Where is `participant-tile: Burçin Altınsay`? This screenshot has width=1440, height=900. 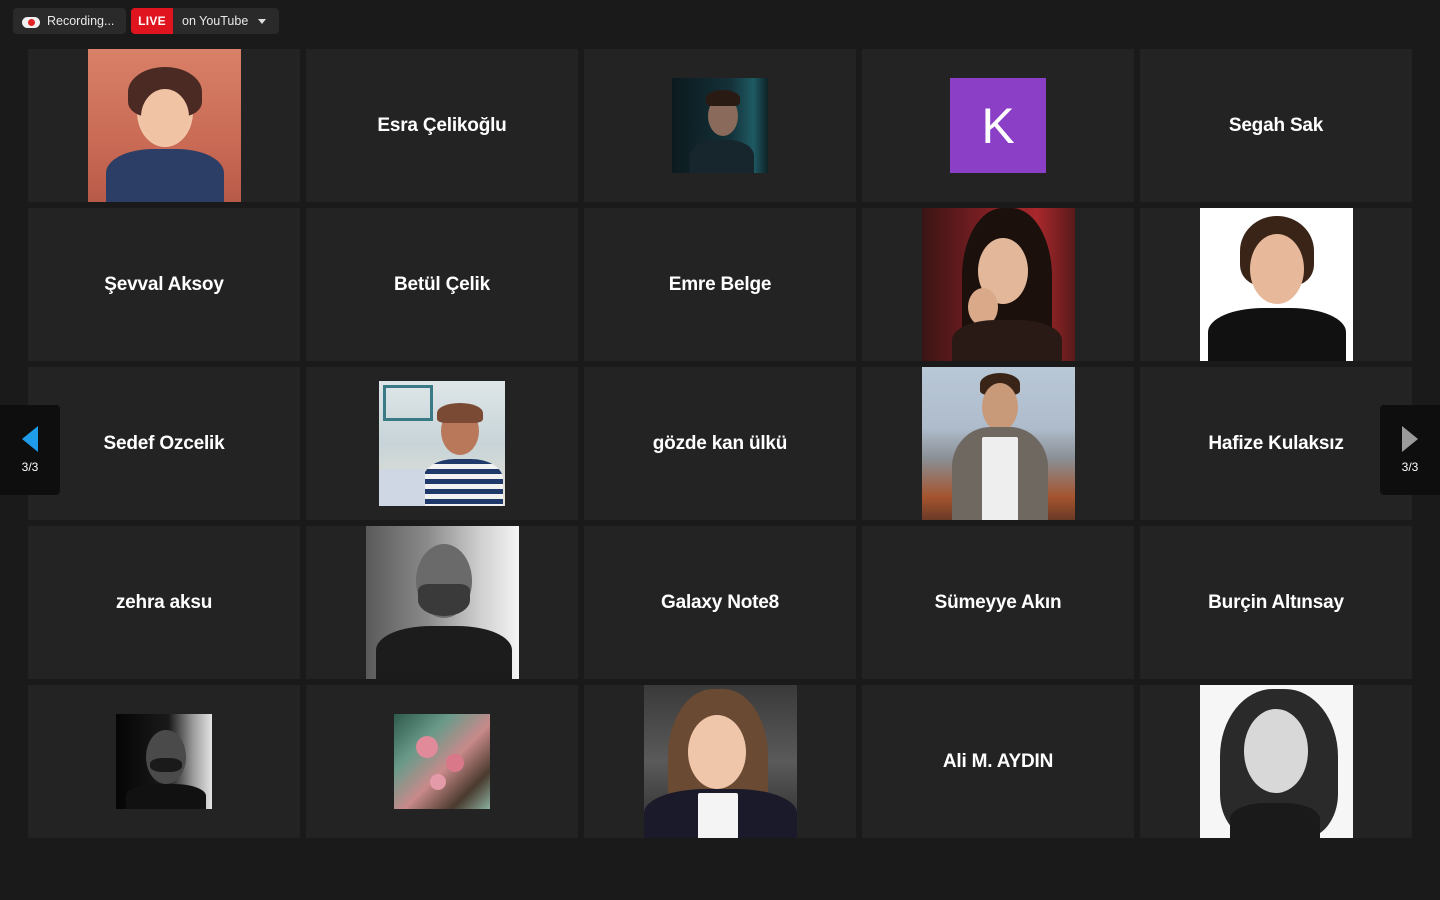 participant-tile: Burçin Altınsay is located at coordinates (1276, 602).